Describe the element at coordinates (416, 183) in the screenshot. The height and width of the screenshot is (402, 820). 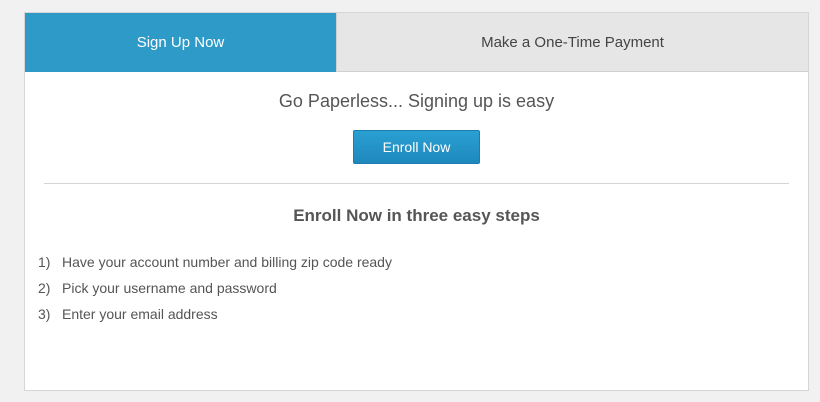
I see `section-divider` at that location.